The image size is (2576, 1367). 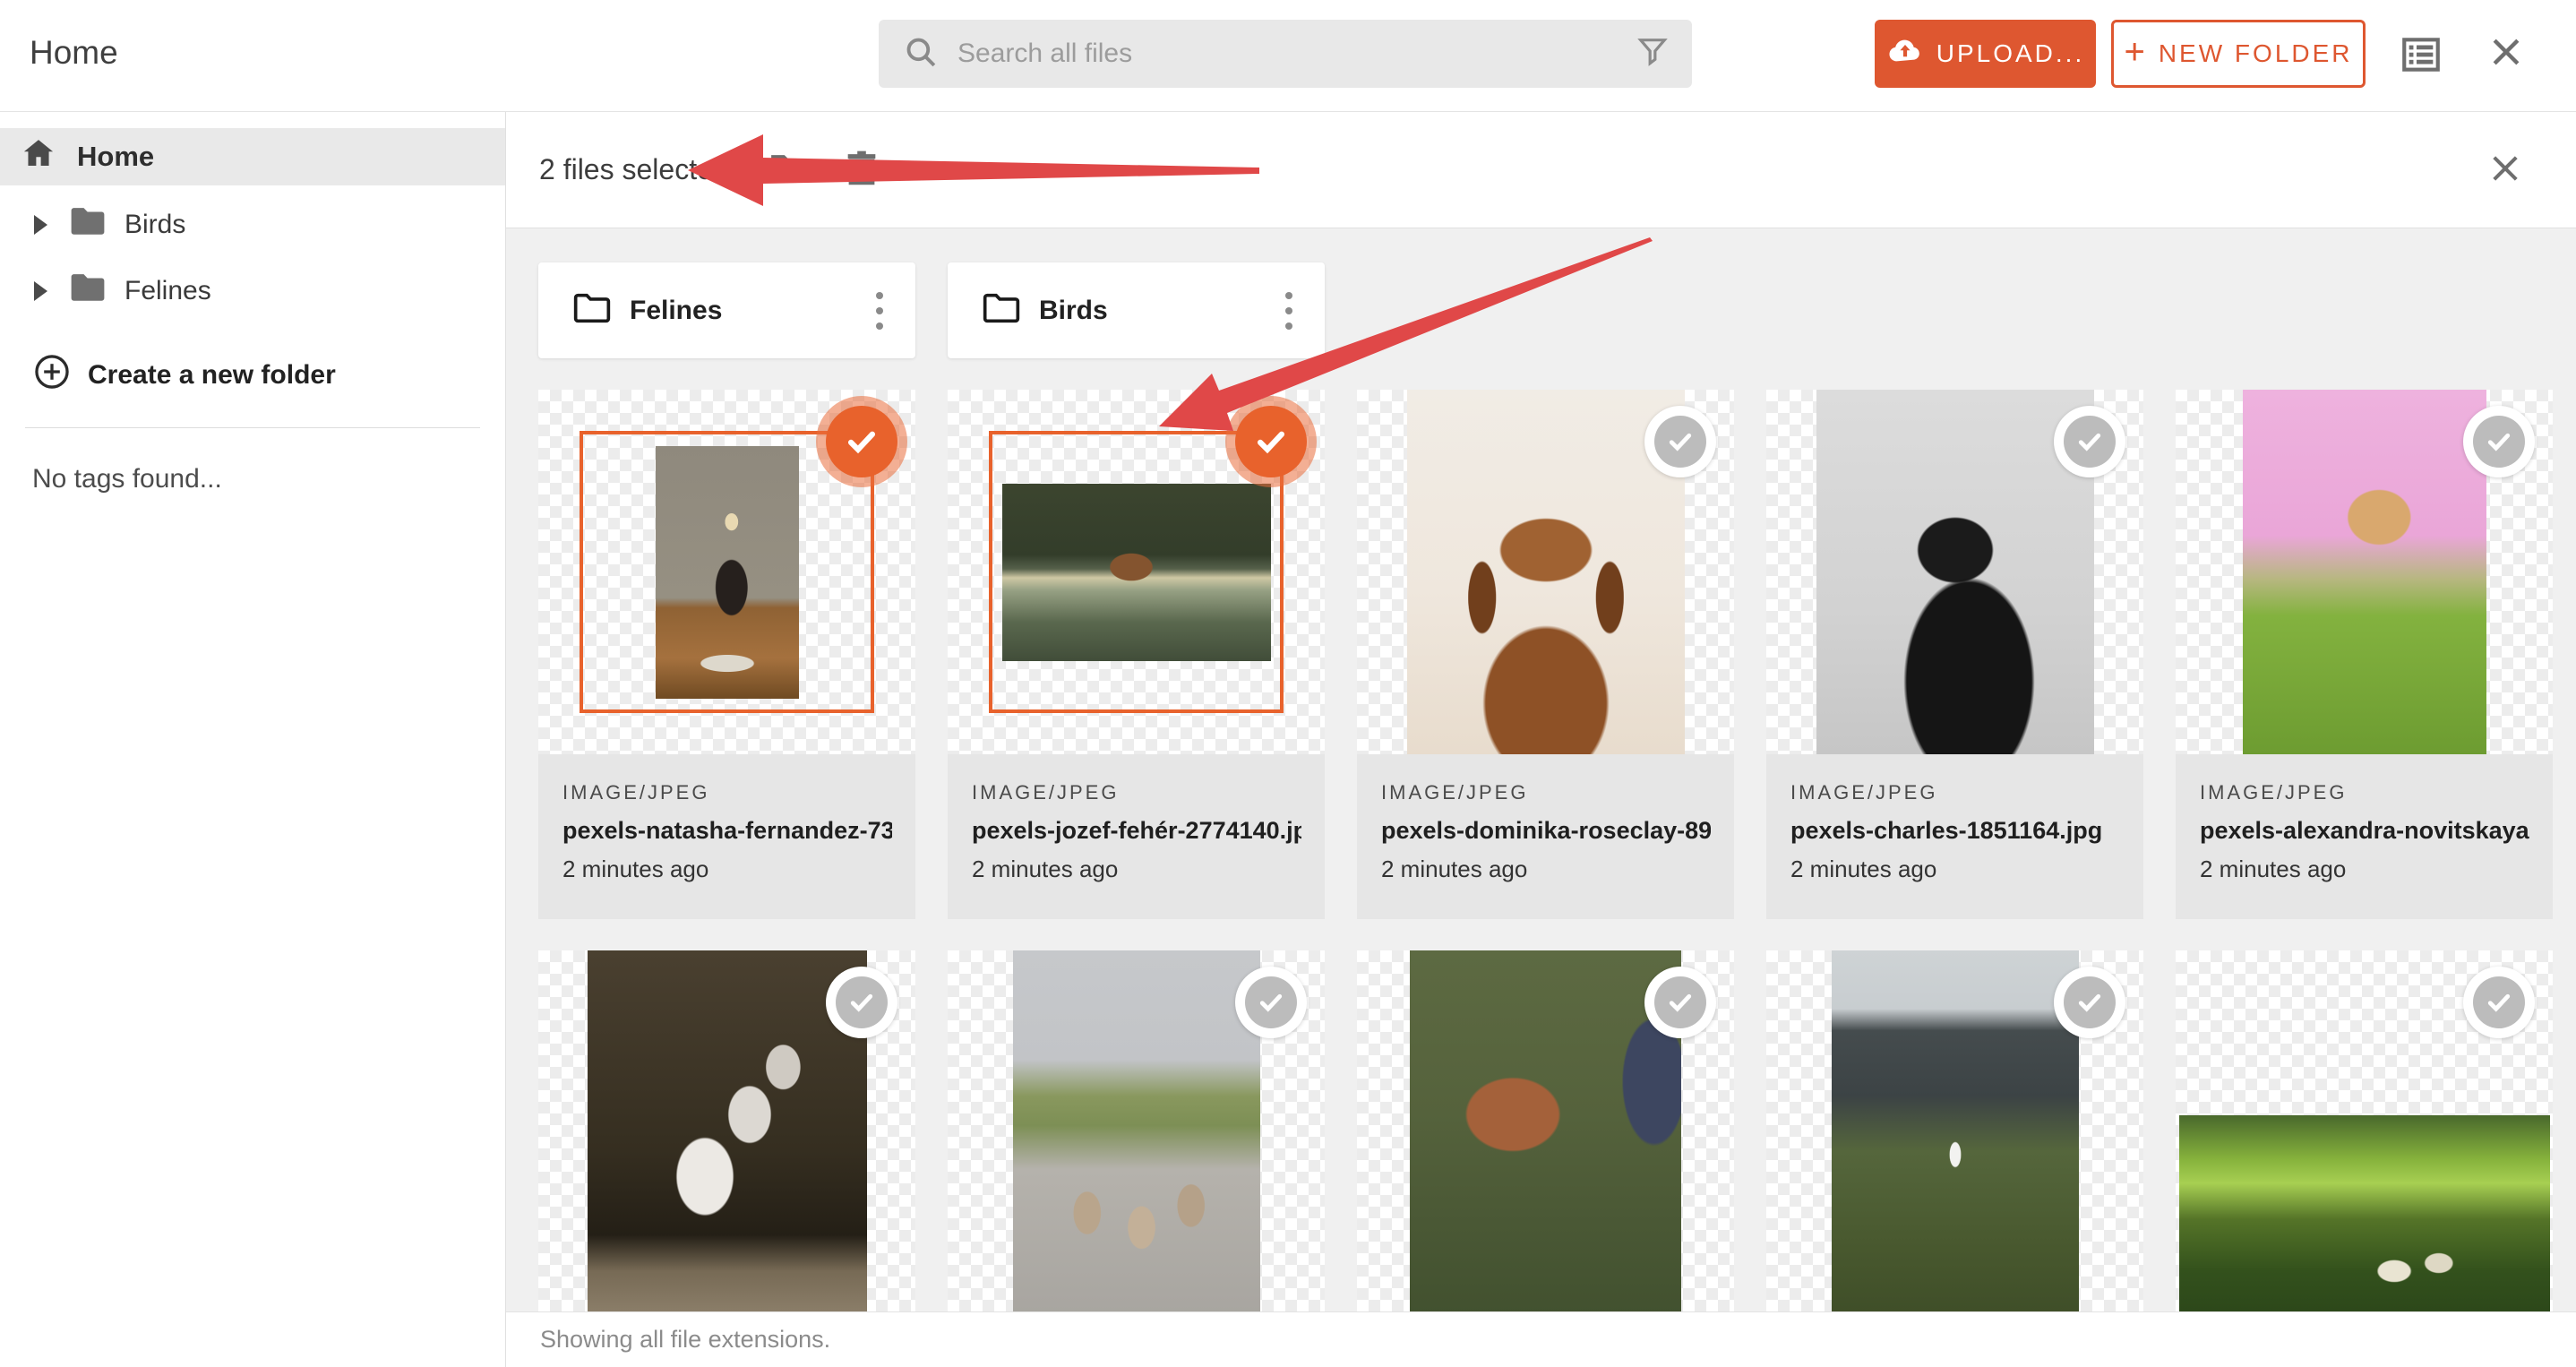 I want to click on home-icon, so click(x=38, y=156).